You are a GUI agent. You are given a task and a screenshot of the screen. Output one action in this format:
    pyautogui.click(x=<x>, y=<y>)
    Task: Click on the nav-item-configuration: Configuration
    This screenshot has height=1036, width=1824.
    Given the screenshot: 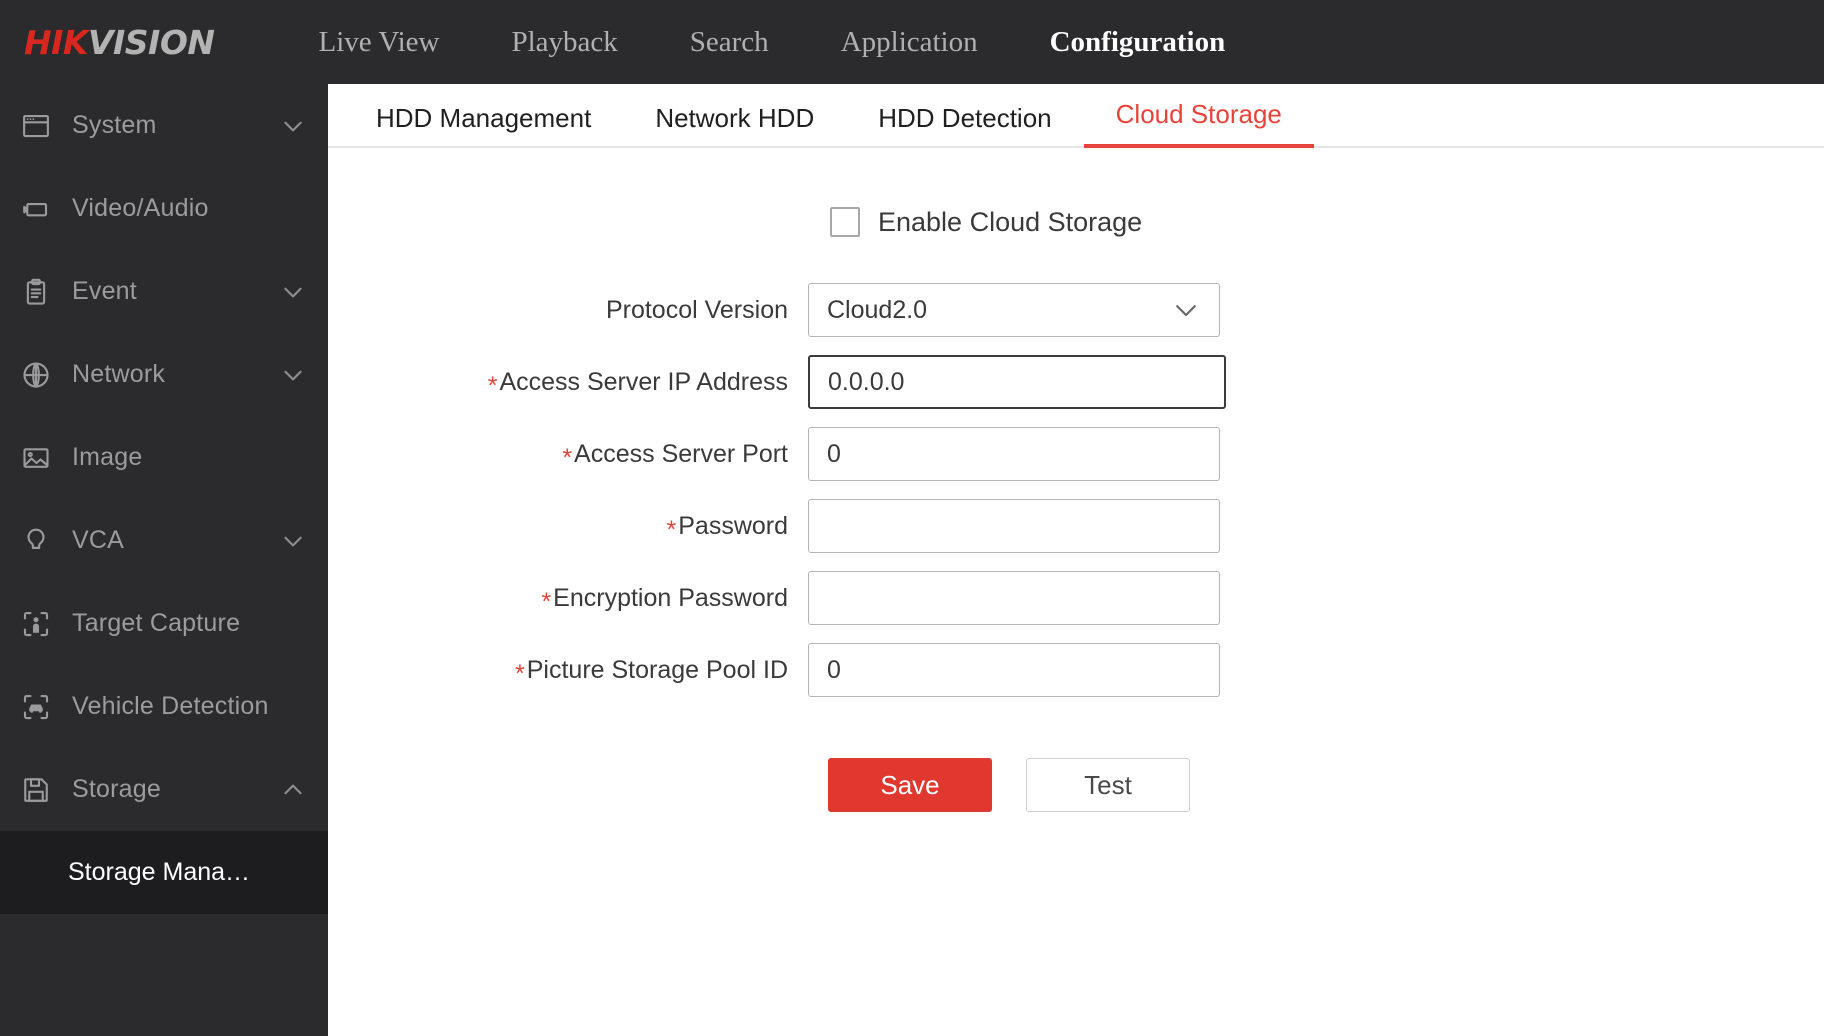 What is the action you would take?
    pyautogui.click(x=1138, y=42)
    